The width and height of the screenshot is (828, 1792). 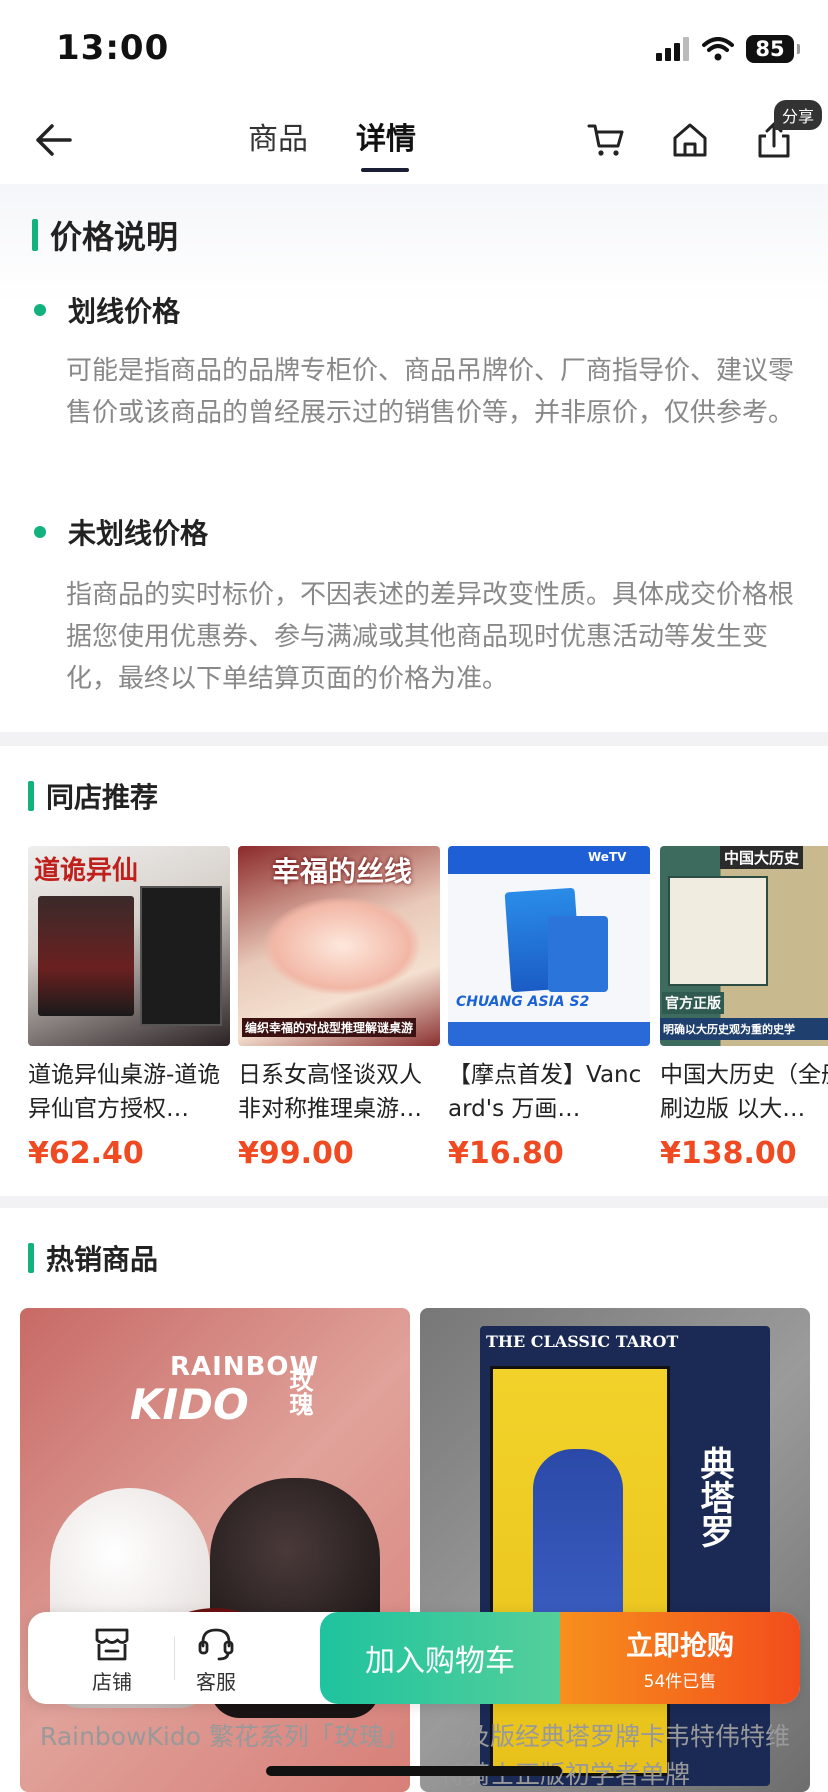 I want to click on tarot-box-title: THE CLASSIC TAROT, so click(x=582, y=1341).